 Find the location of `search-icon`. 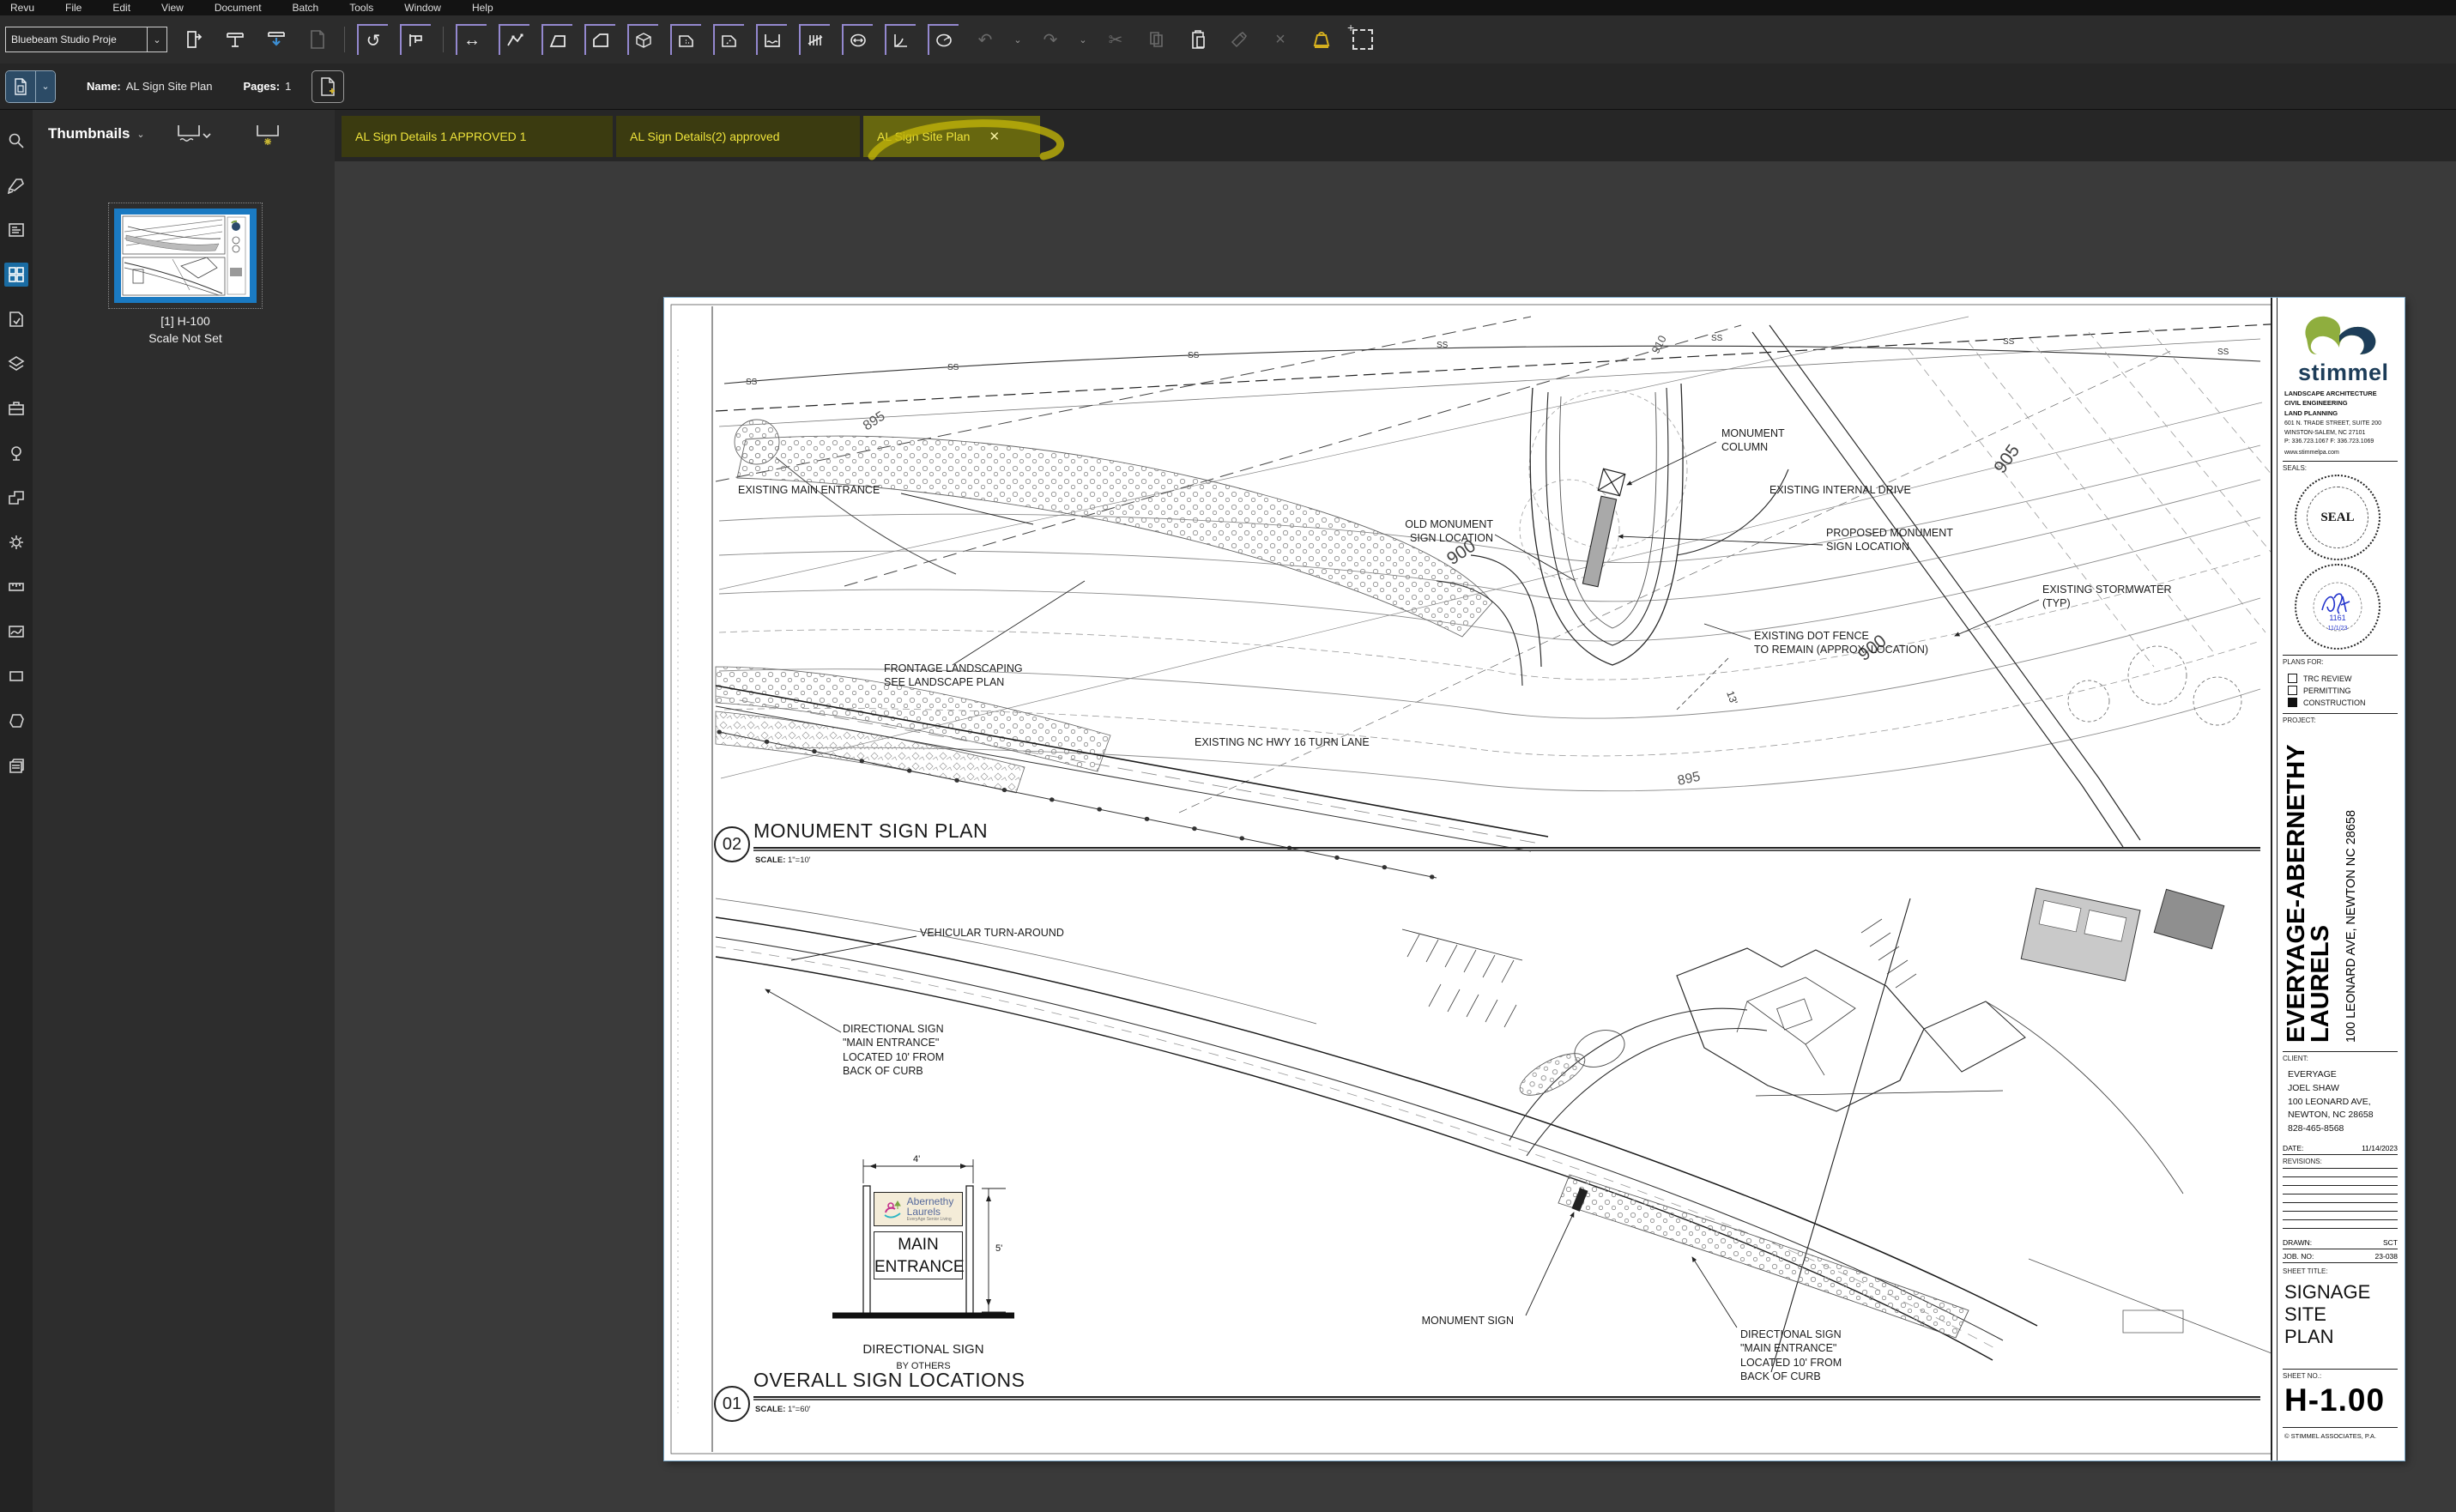

search-icon is located at coordinates (16, 141).